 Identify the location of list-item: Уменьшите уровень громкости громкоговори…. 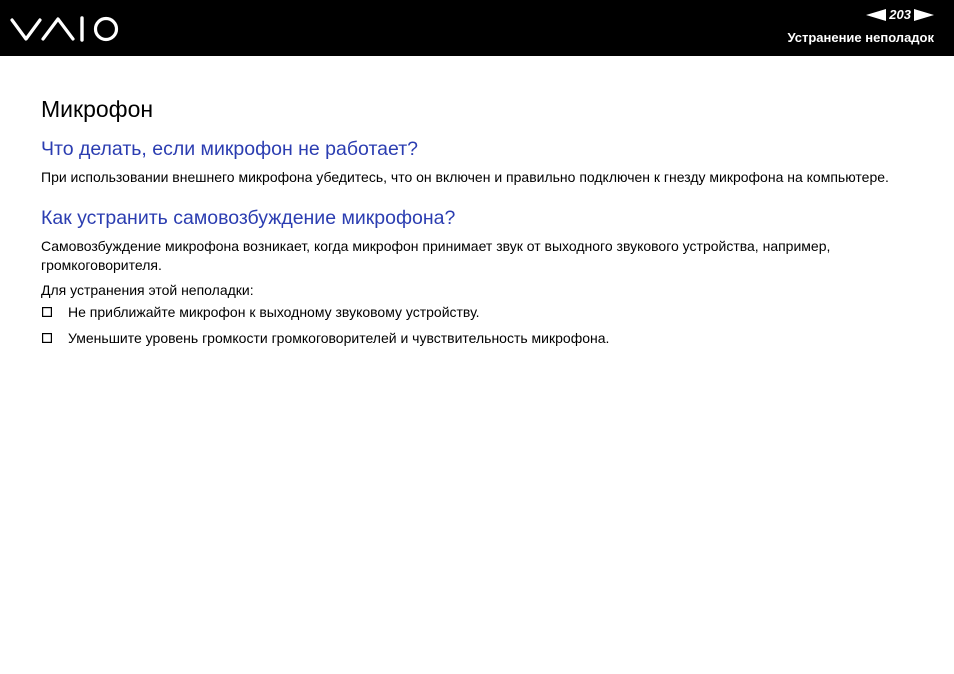
(481, 339).